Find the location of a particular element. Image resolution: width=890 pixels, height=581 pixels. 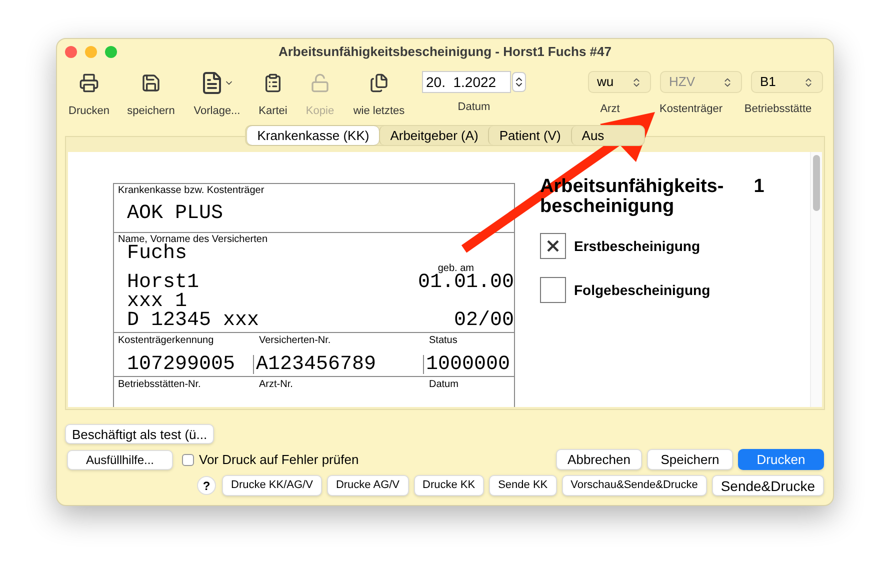

date-label: Datum is located at coordinates (474, 107).